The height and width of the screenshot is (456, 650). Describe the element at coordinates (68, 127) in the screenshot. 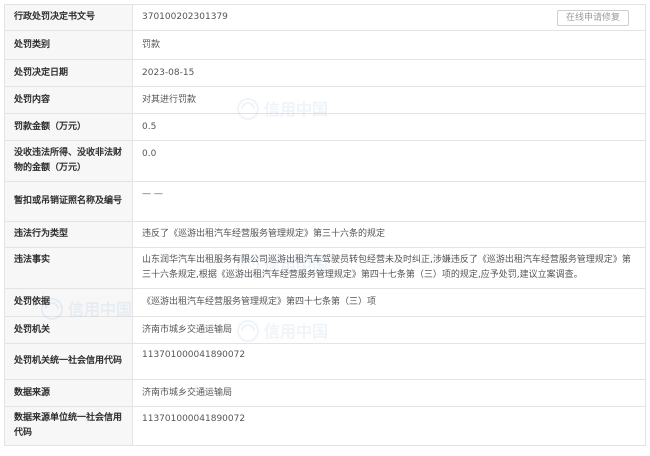

I see `label-fine-amount: 罚款金额（万元）` at that location.